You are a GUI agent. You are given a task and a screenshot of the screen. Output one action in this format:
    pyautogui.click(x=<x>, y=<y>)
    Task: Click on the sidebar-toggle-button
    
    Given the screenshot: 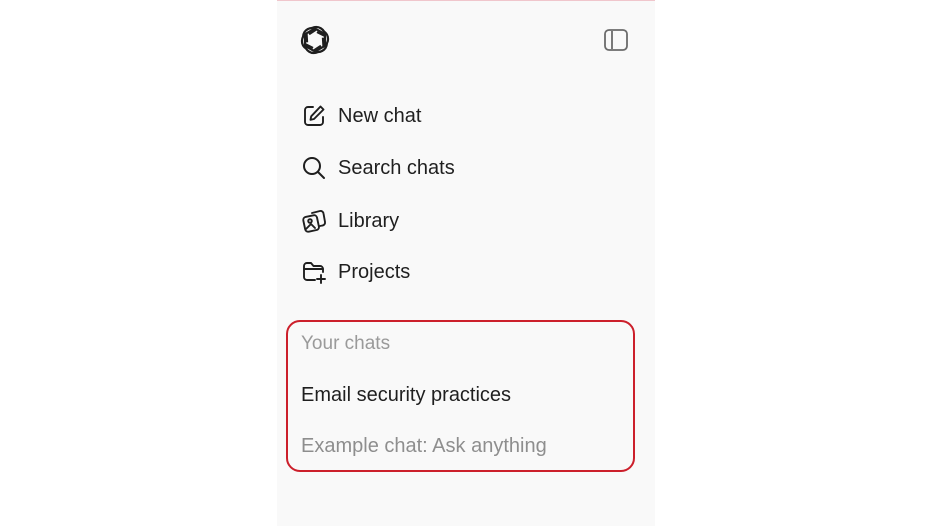 What is the action you would take?
    pyautogui.click(x=616, y=40)
    